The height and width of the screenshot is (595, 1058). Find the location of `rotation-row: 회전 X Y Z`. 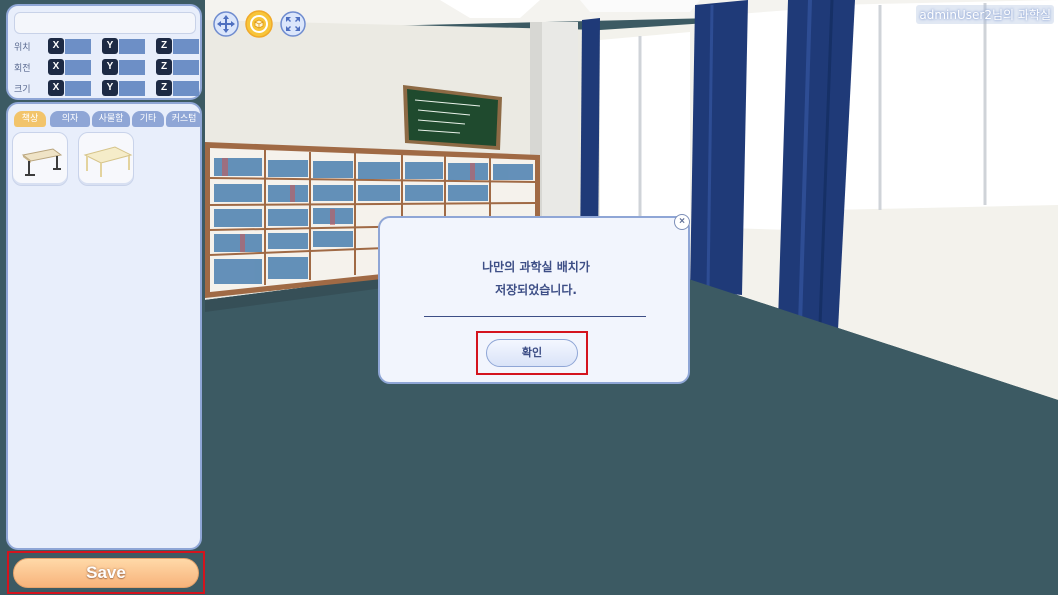

rotation-row: 회전 X Y Z is located at coordinates (107, 68).